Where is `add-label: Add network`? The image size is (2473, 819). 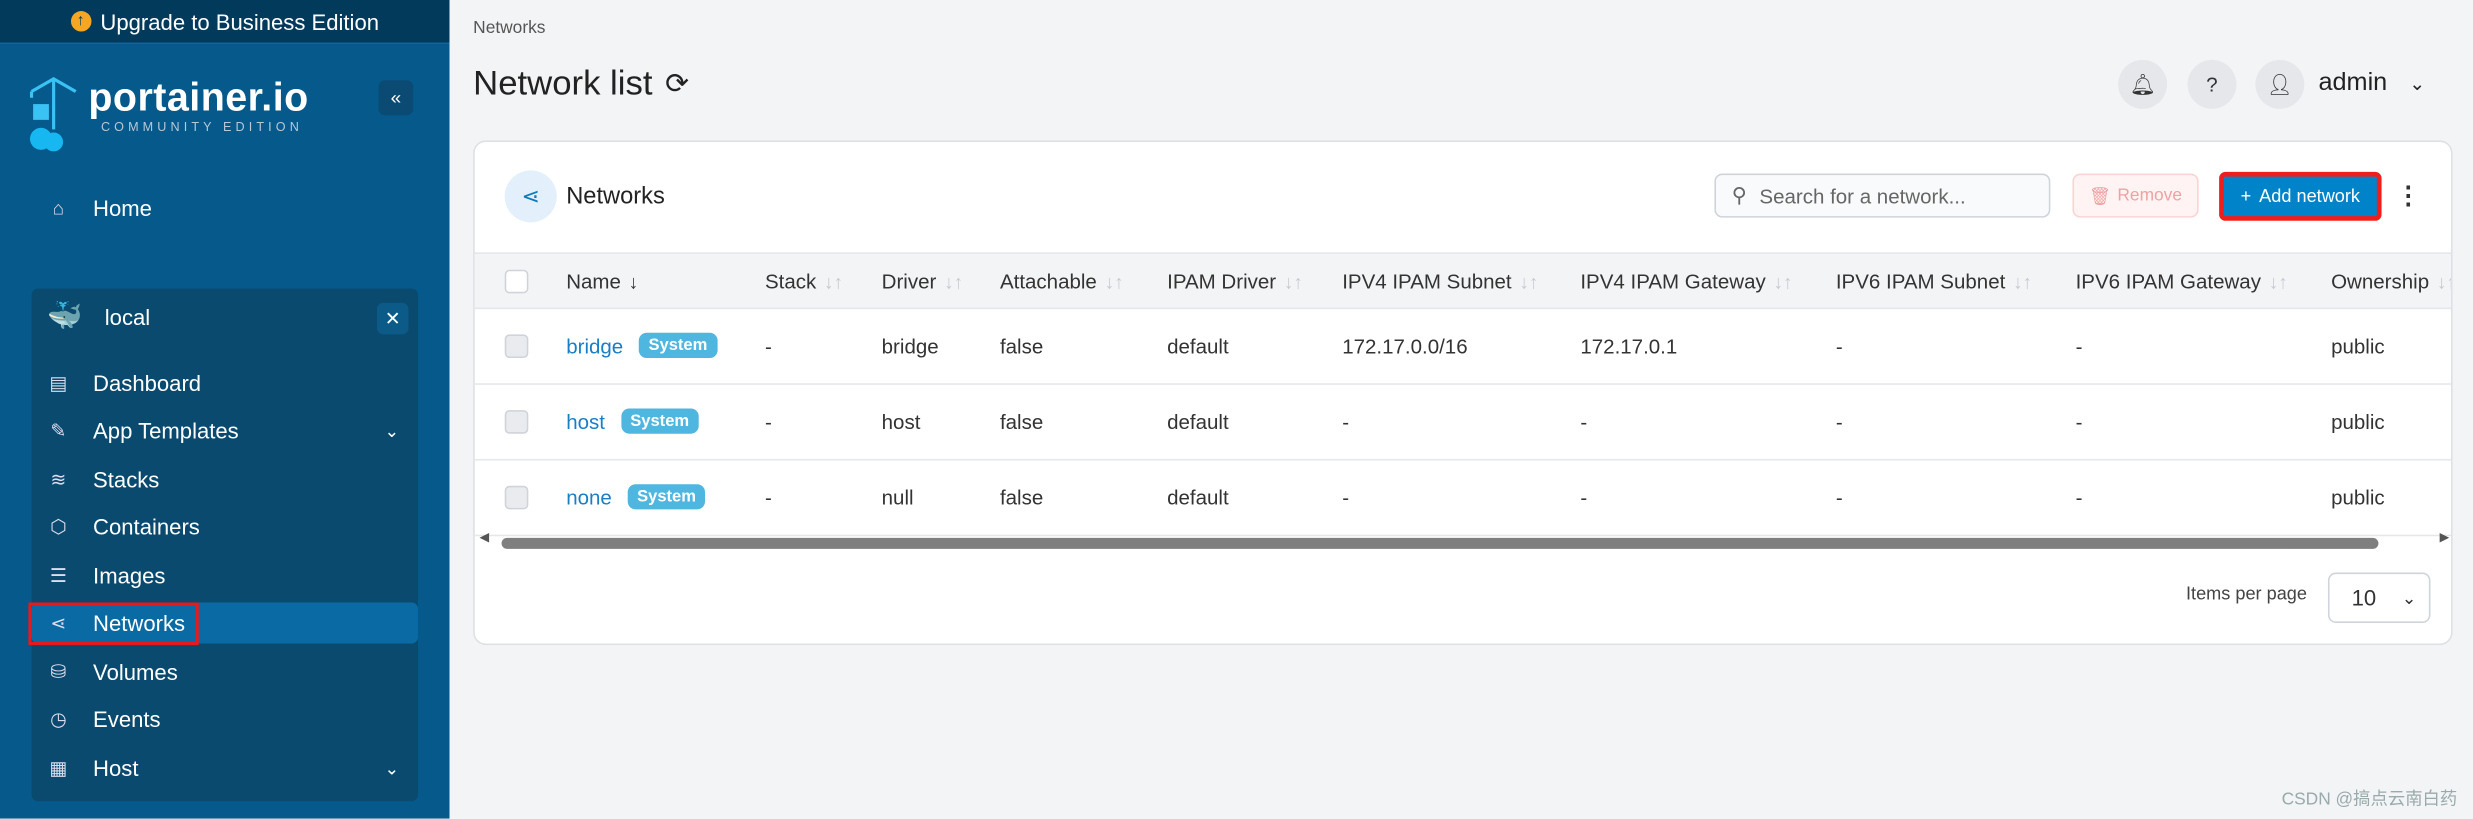
add-label: Add network is located at coordinates (2310, 196).